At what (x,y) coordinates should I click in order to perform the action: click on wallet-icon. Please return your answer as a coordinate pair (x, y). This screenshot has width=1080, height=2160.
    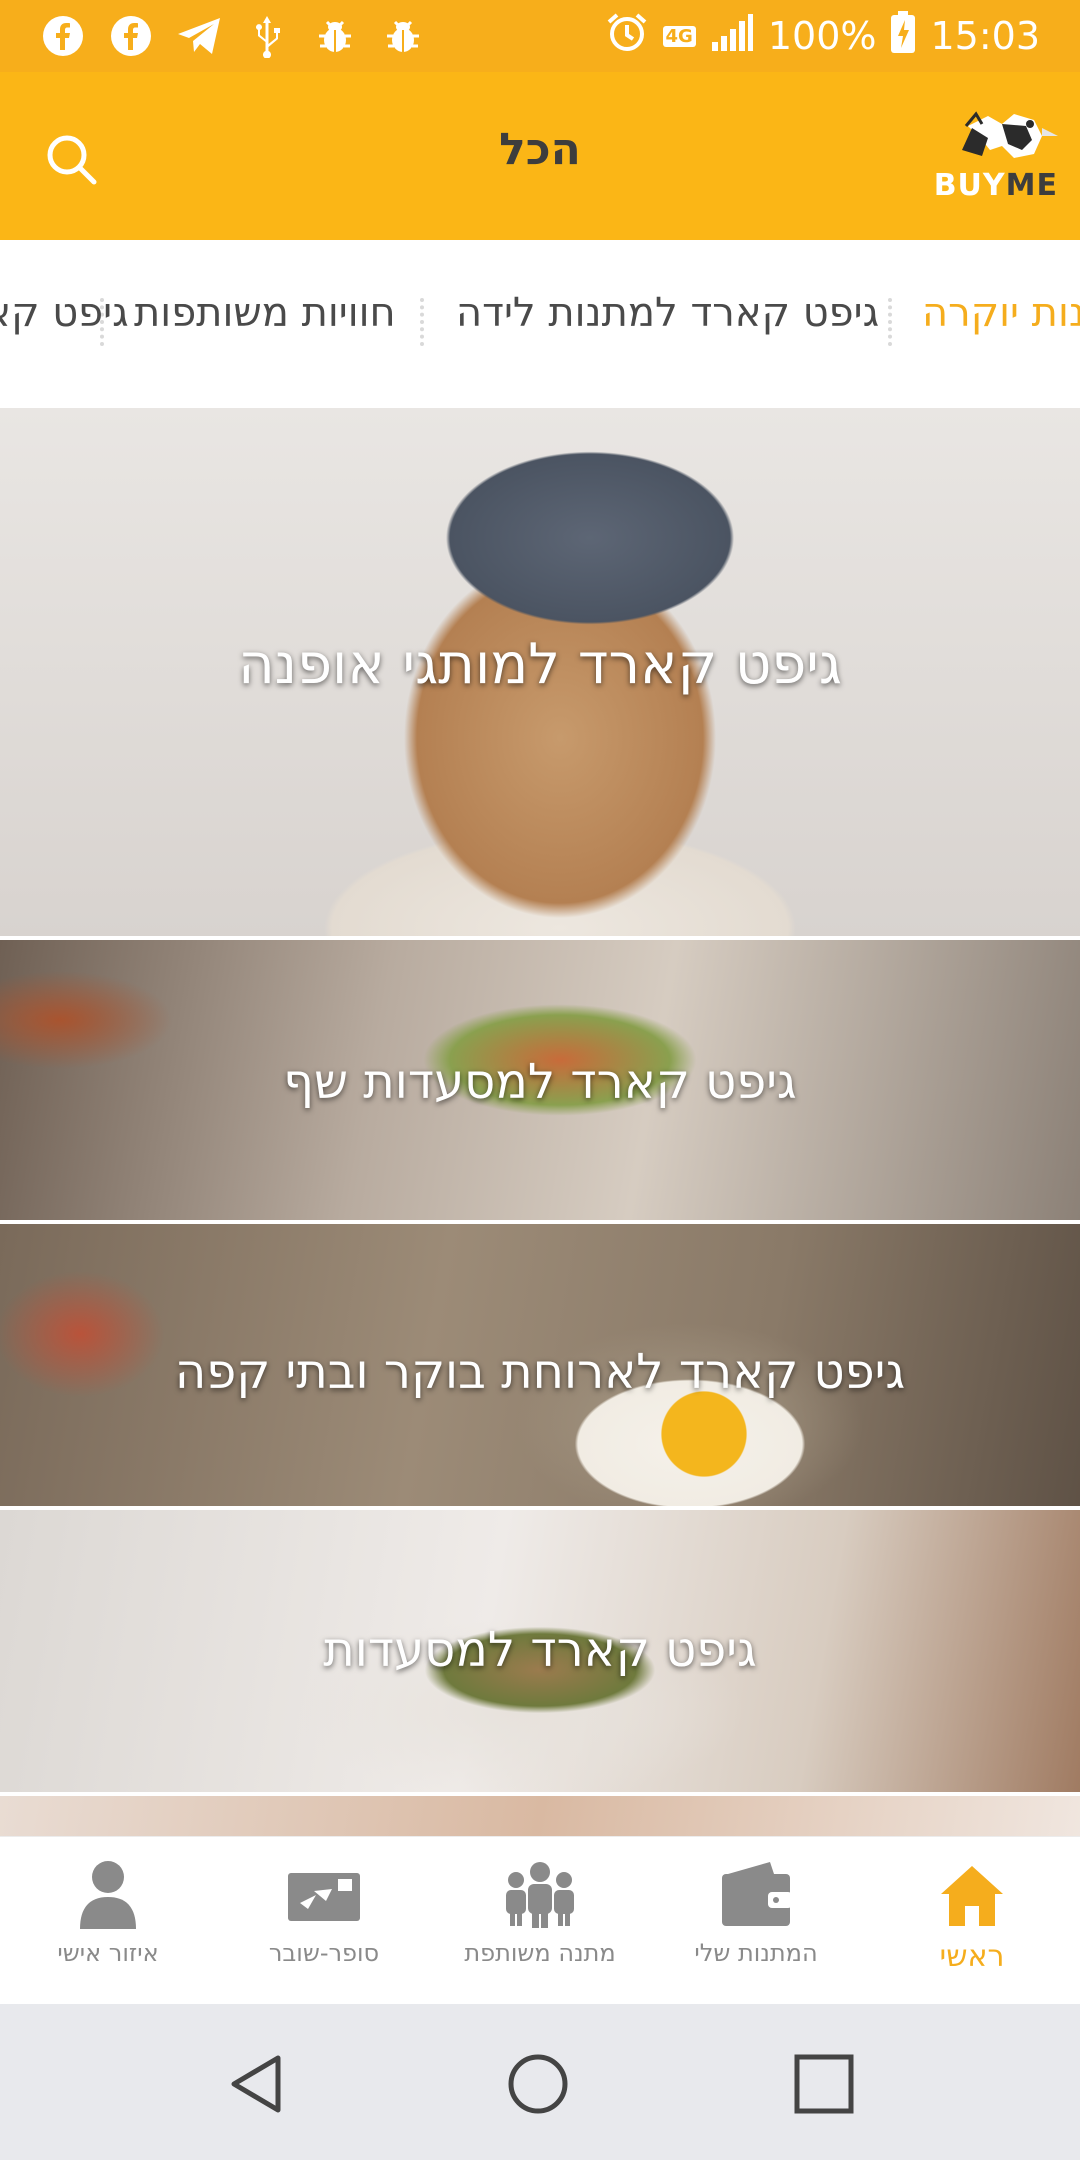
    Looking at the image, I should click on (756, 1895).